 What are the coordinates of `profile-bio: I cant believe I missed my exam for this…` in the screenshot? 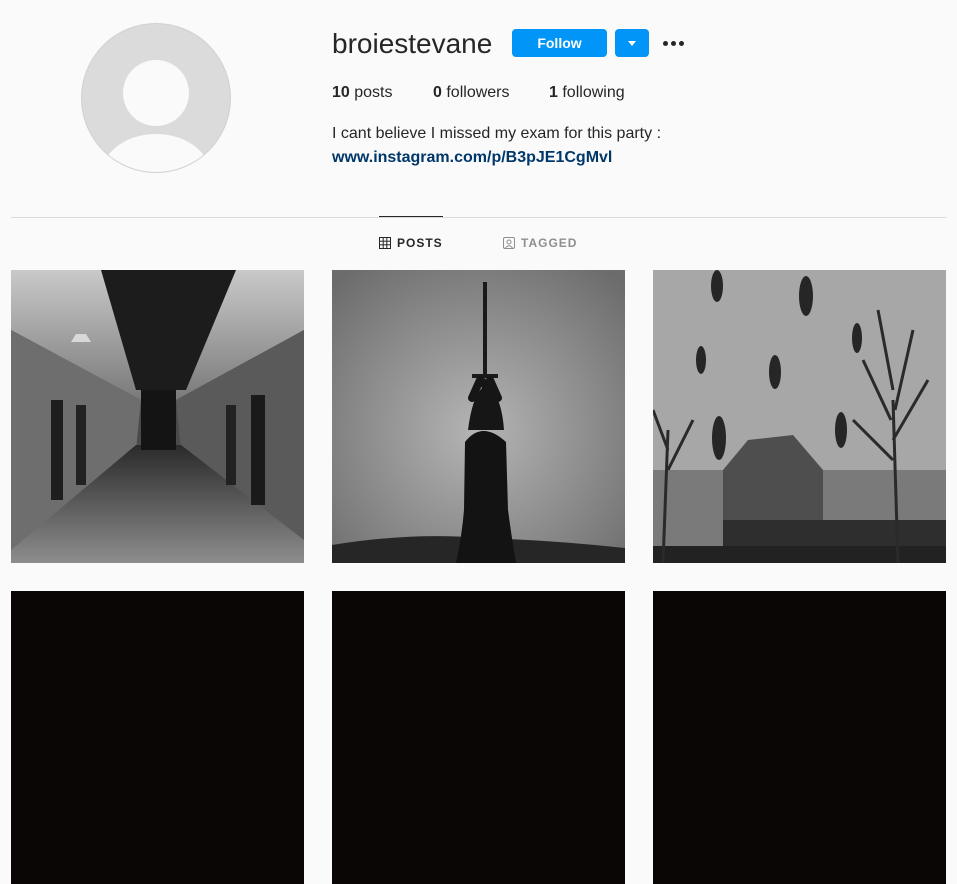 It's located at (497, 133).